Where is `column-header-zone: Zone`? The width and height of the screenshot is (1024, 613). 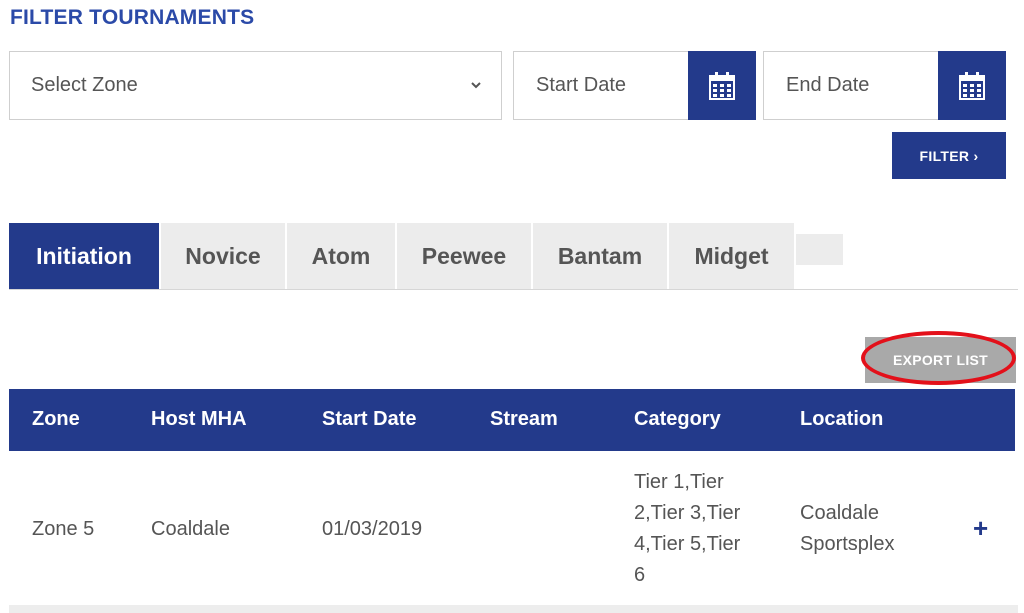 column-header-zone: Zone is located at coordinates (56, 419).